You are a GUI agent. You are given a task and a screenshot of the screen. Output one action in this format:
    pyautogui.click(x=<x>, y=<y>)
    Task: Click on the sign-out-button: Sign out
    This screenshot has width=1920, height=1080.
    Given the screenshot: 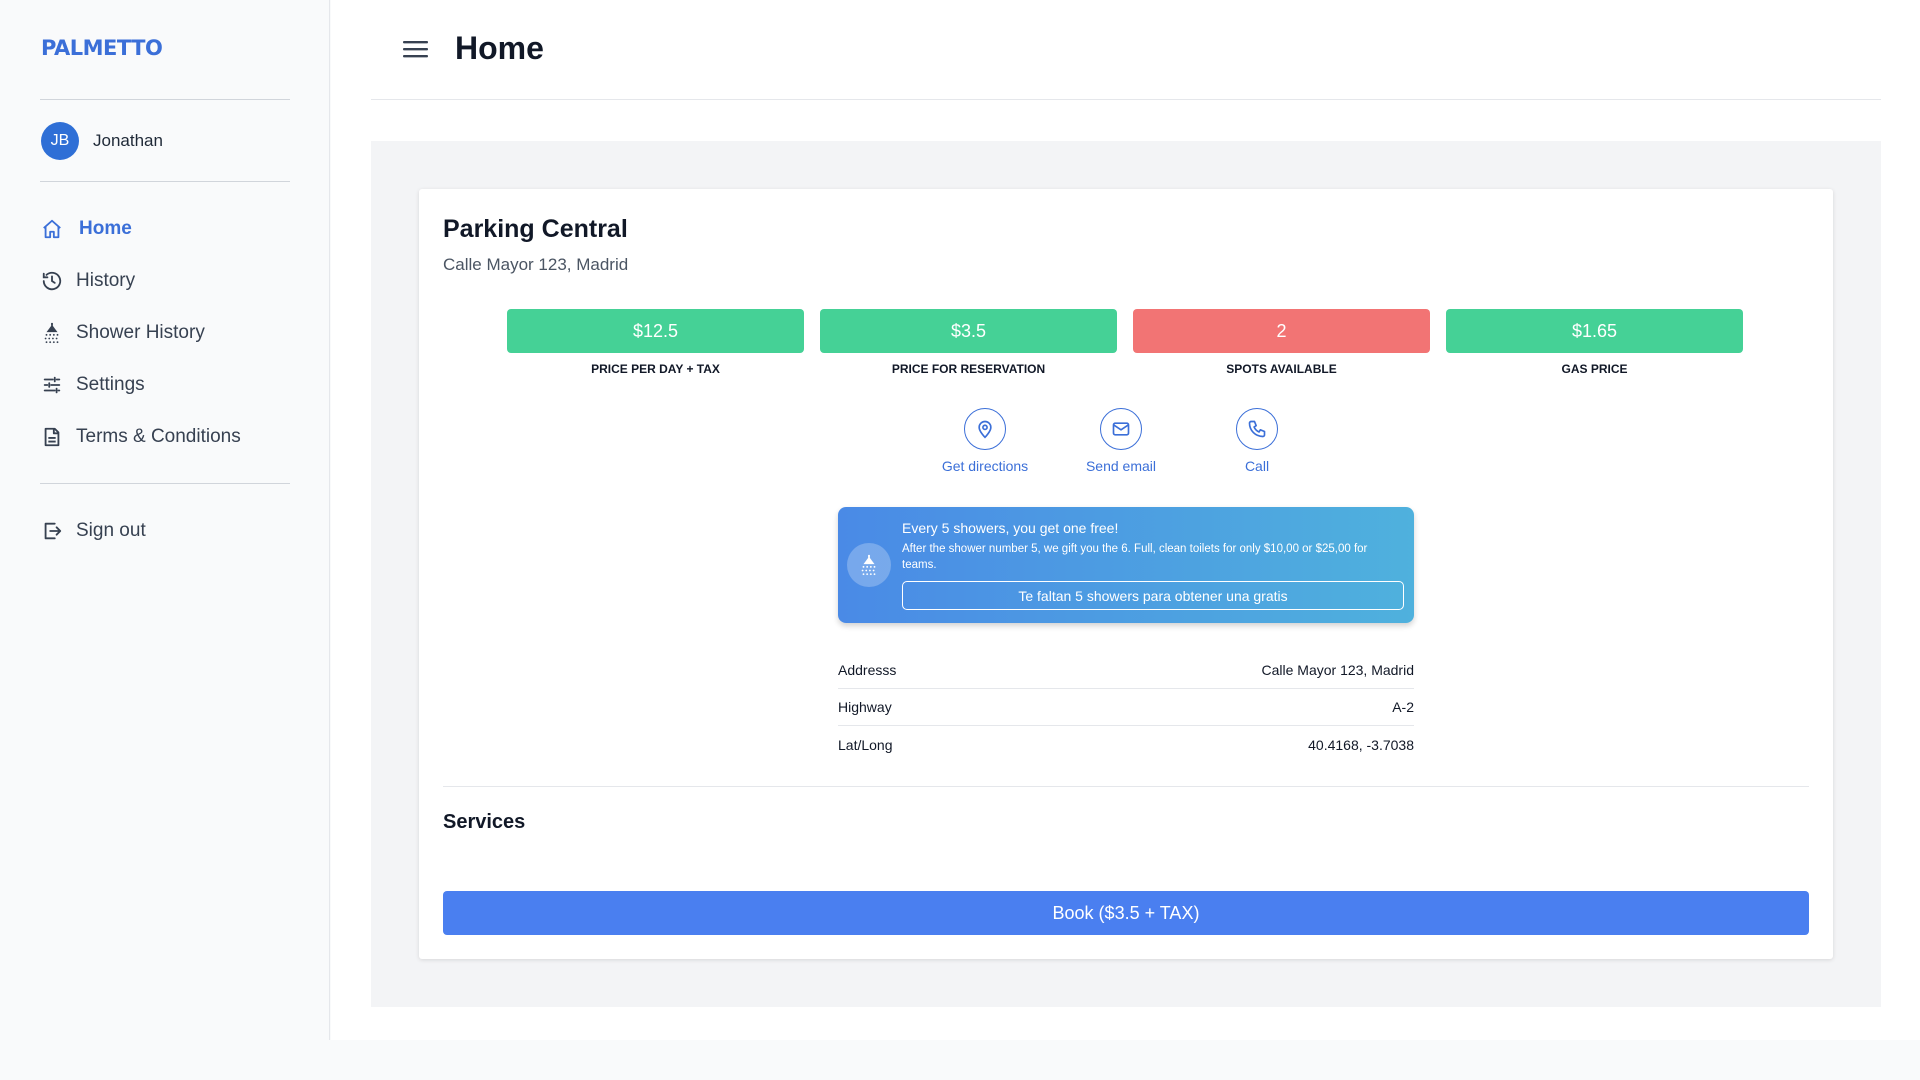 What is the action you would take?
    pyautogui.click(x=93, y=531)
    